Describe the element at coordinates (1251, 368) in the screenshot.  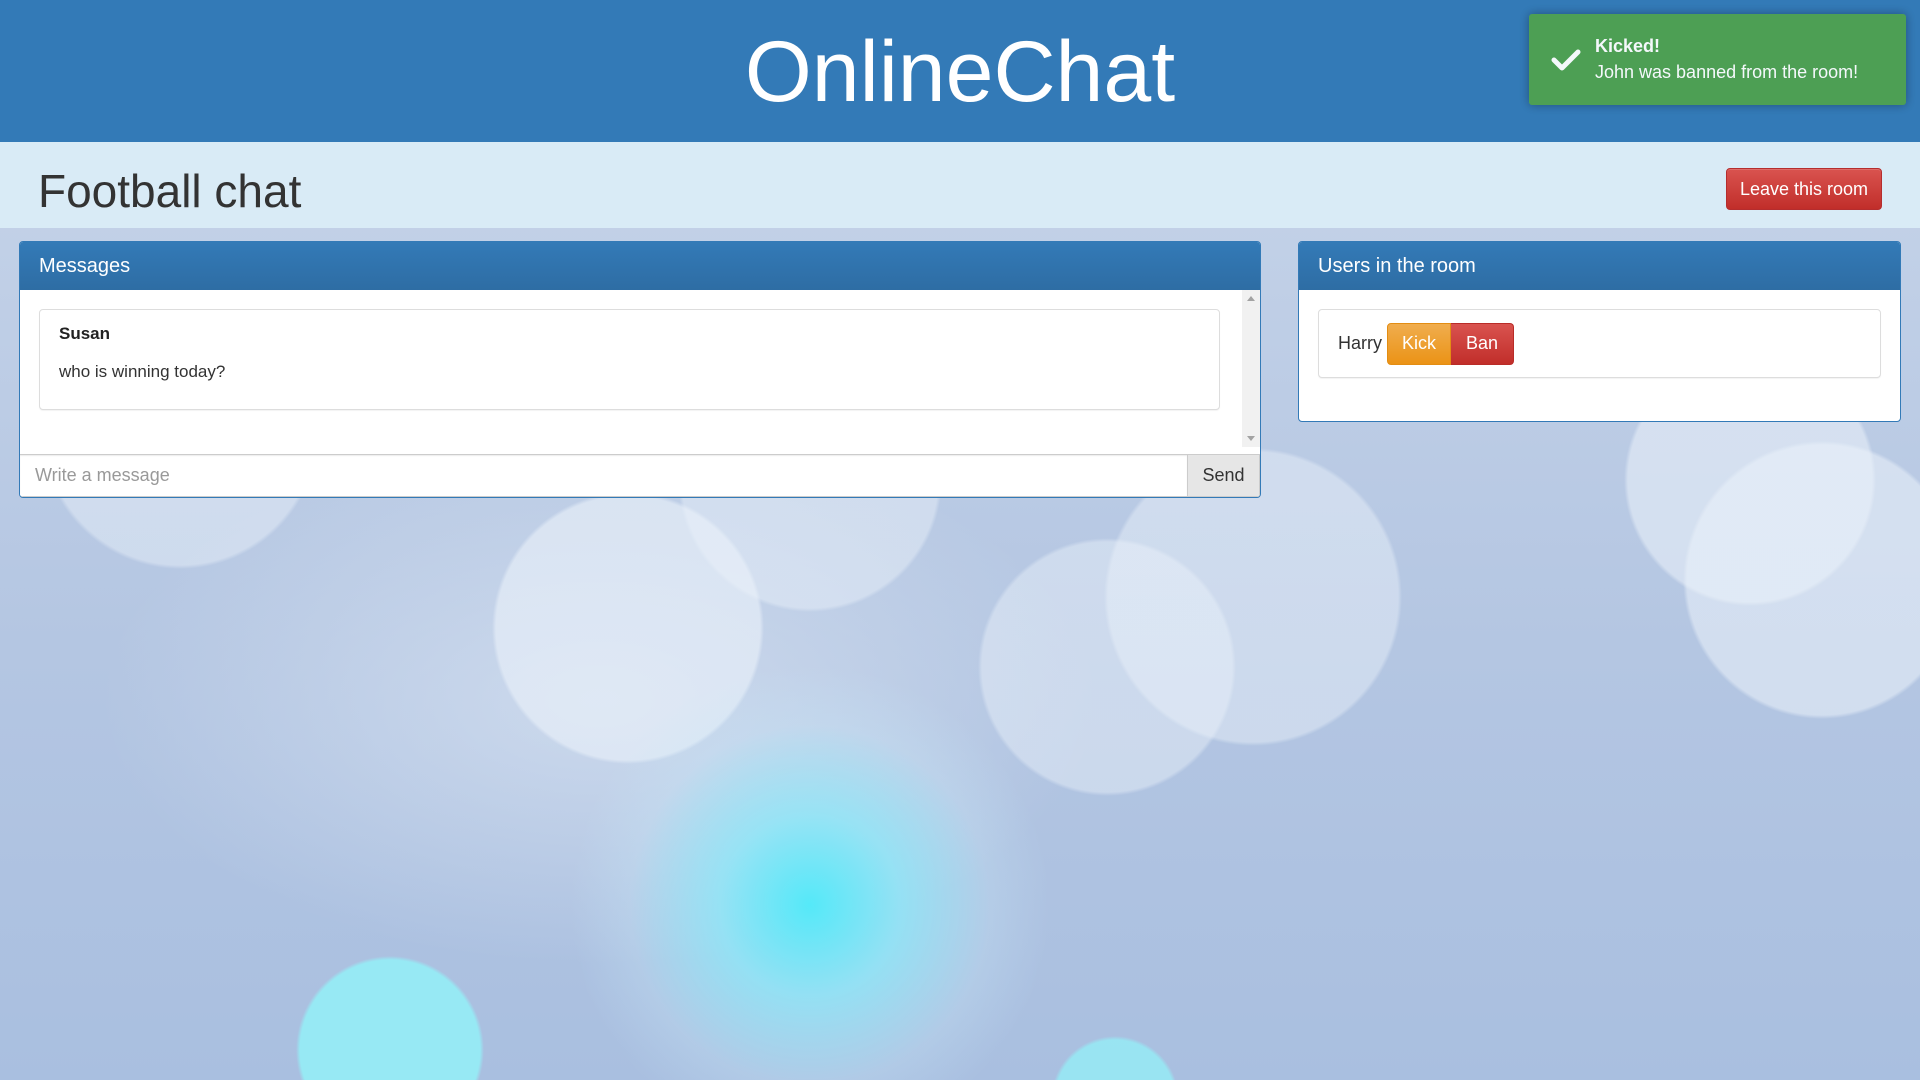
I see `messages-scrollbar` at that location.